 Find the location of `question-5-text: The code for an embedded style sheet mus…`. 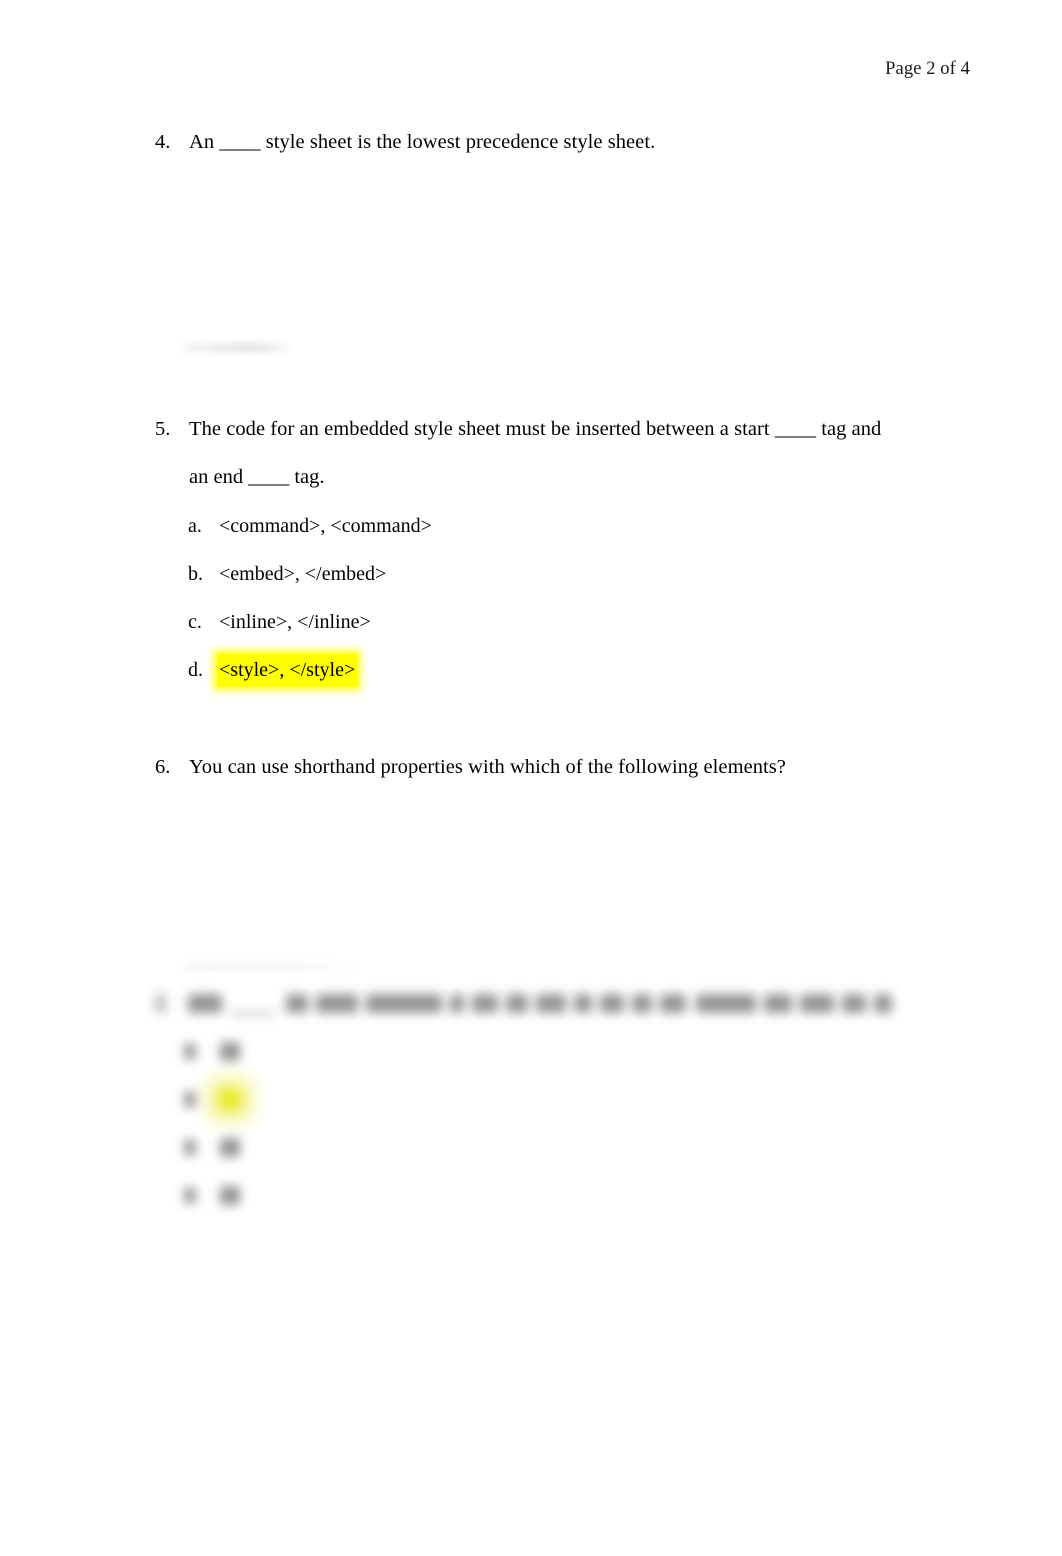

question-5-text: The code for an embedded style sheet mus… is located at coordinates (535, 429).